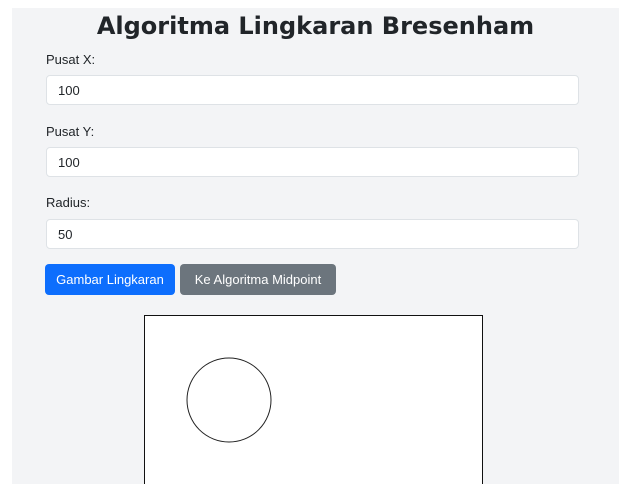 The height and width of the screenshot is (486, 628). What do you see at coordinates (68, 202) in the screenshot?
I see `radius-label: Radius:` at bounding box center [68, 202].